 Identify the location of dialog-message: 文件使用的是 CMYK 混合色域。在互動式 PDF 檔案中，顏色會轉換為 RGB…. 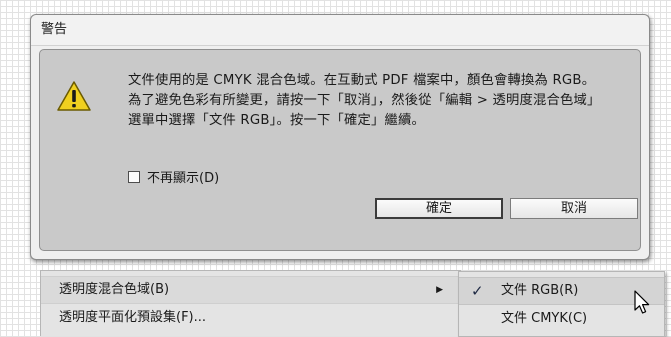
(364, 100).